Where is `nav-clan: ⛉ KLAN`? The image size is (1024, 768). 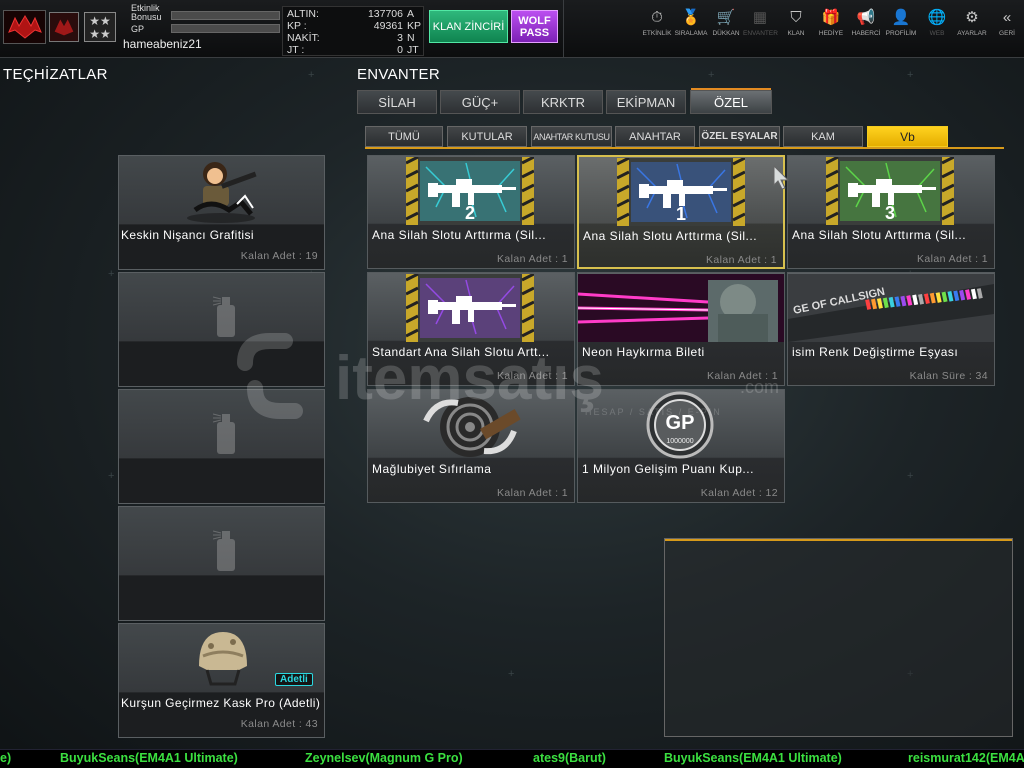 nav-clan: ⛉ KLAN is located at coordinates (796, 22).